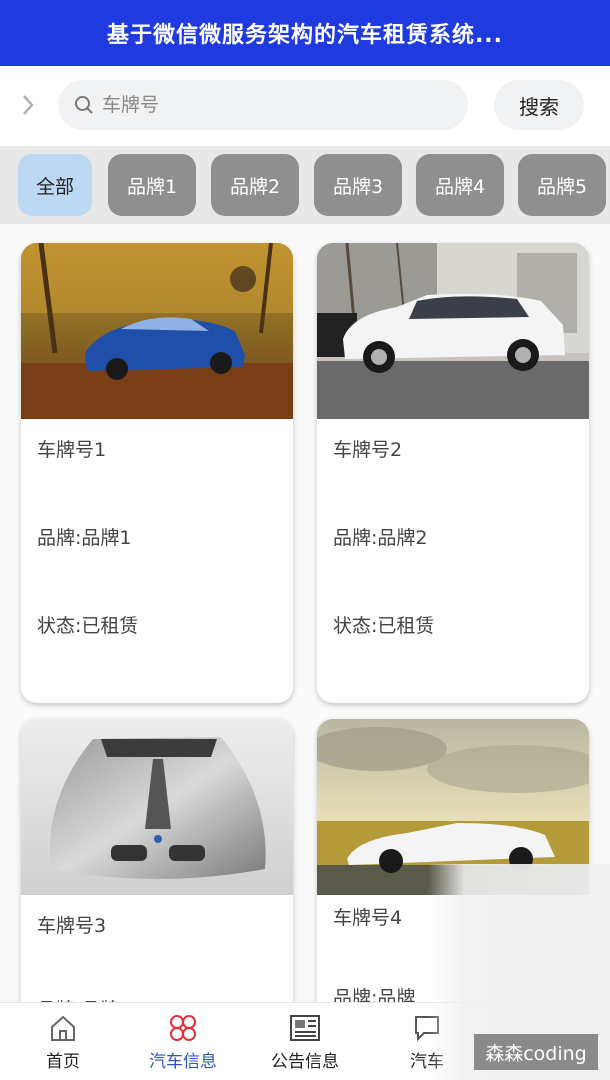 Image resolution: width=610 pixels, height=1080 pixels. Describe the element at coordinates (63, 1041) in the screenshot. I see `tab-home: 首页` at that location.